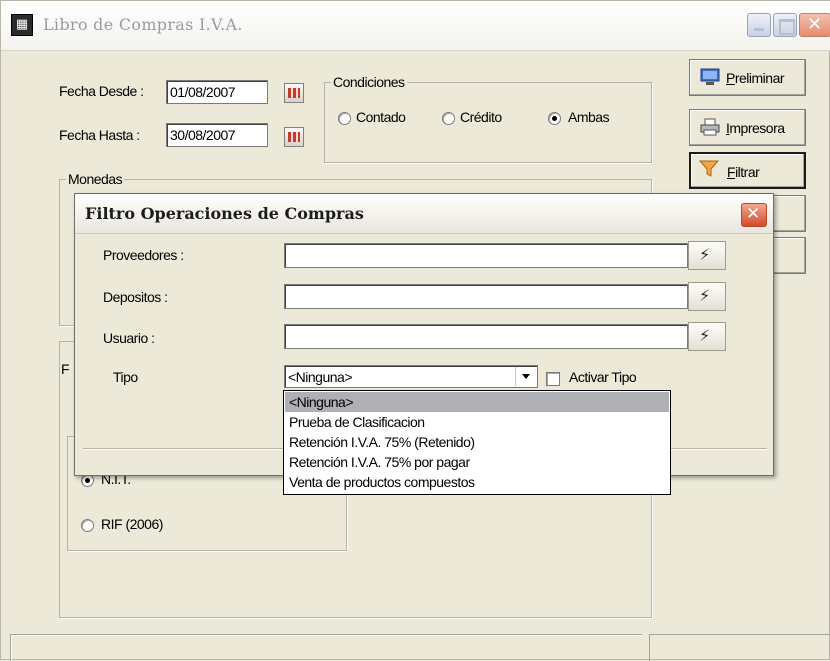 The height and width of the screenshot is (661, 830). Describe the element at coordinates (344, 118) in the screenshot. I see `radio-contado` at that location.